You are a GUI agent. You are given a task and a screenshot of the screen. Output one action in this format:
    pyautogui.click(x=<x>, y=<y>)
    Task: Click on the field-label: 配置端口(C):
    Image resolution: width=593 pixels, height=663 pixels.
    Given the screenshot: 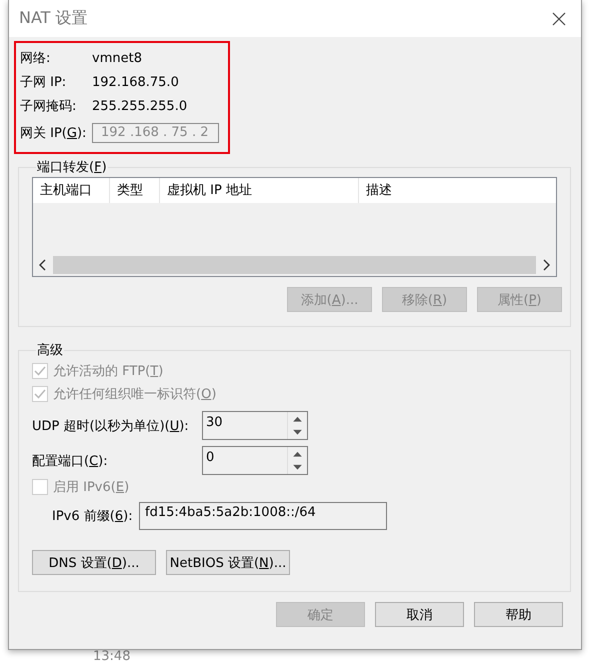 What is the action you would take?
    pyautogui.click(x=70, y=461)
    